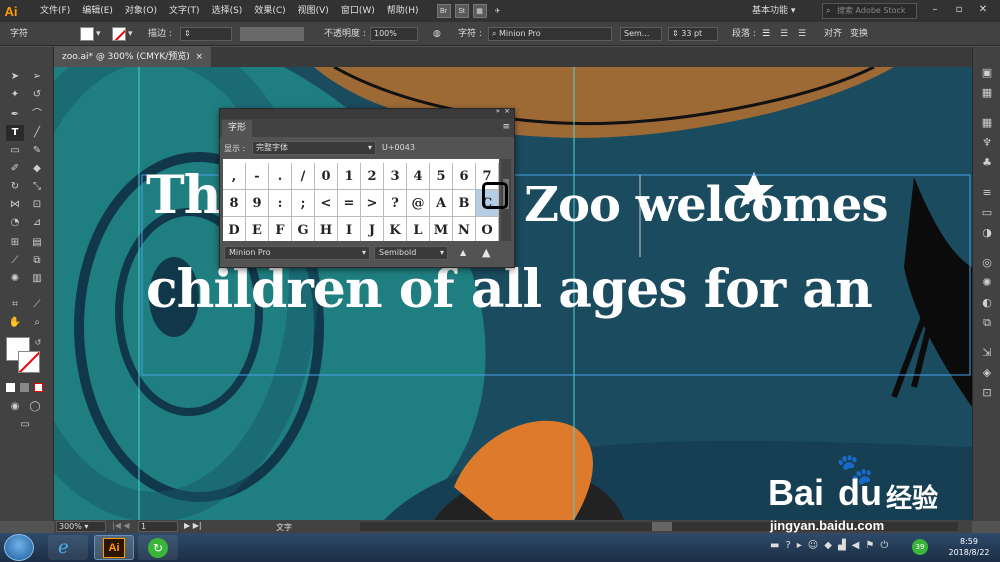  Describe the element at coordinates (280, 203) in the screenshot. I see `glyph-cell: :` at that location.